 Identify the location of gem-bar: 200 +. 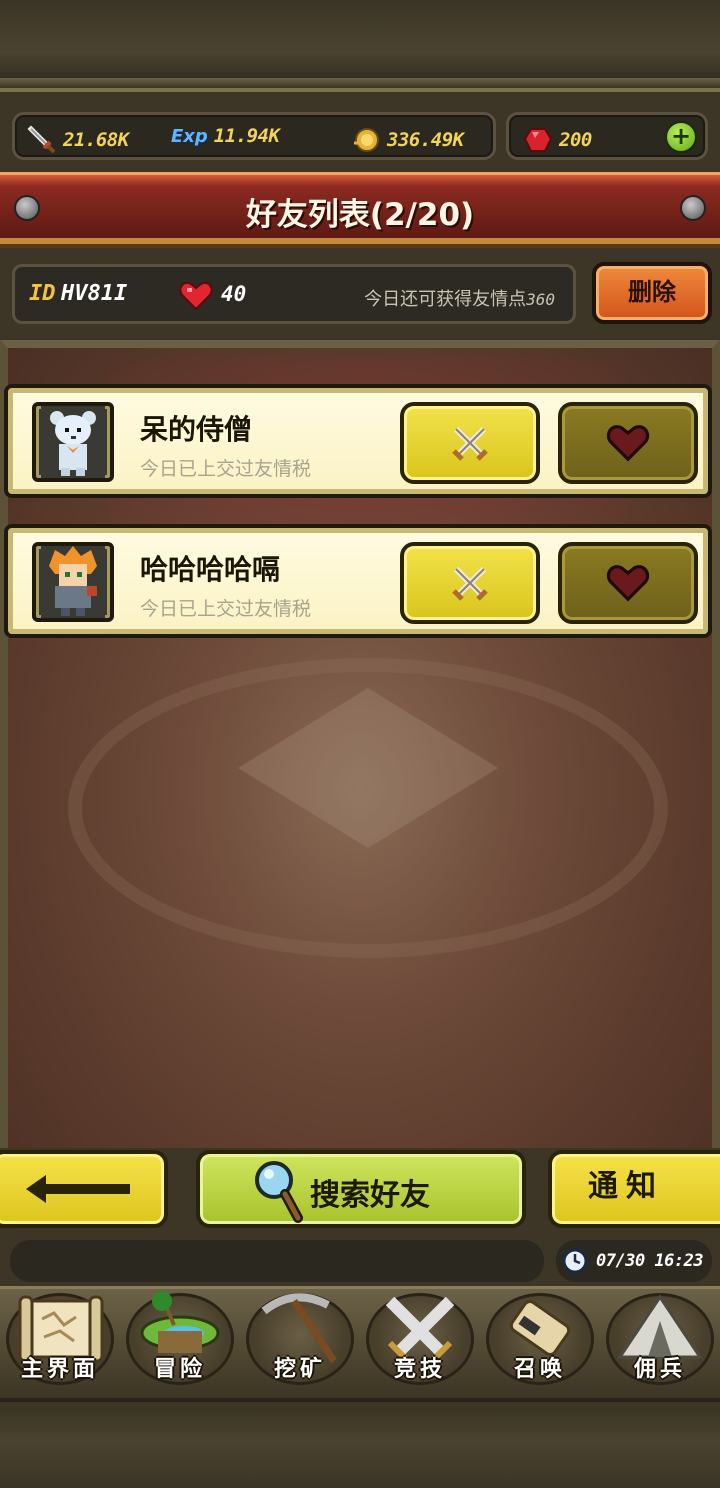
(607, 136).